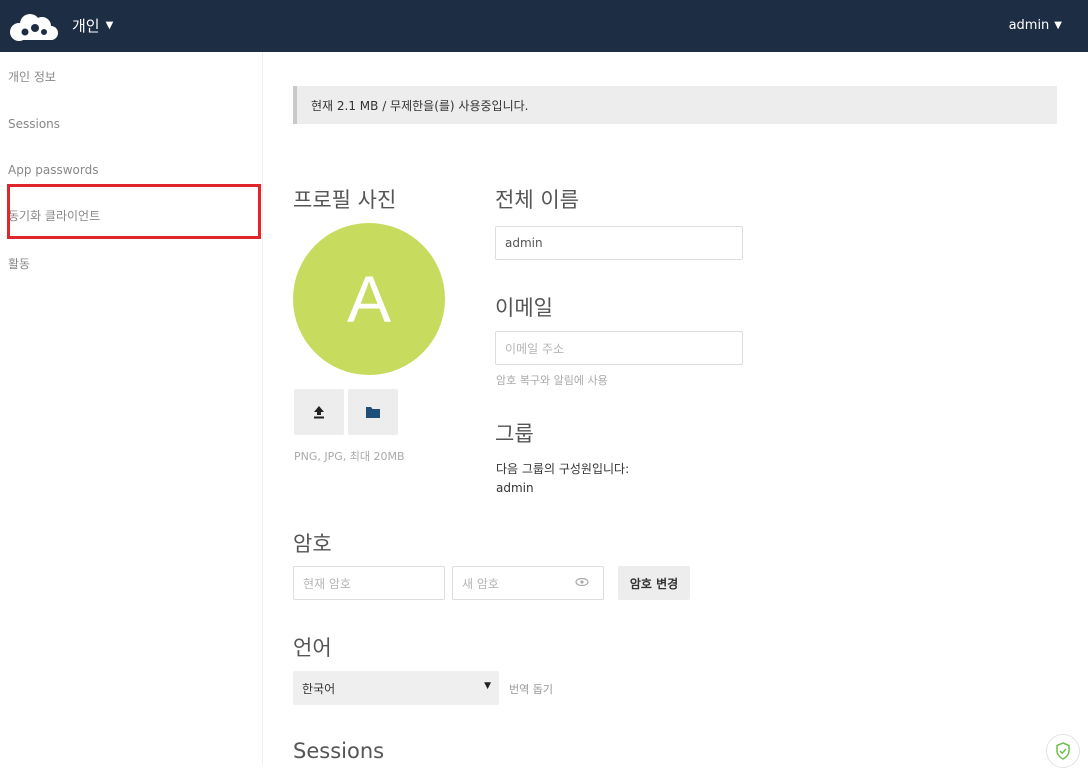  Describe the element at coordinates (131, 76) in the screenshot. I see `sidebar-item-personal-info: 개인 정보` at that location.